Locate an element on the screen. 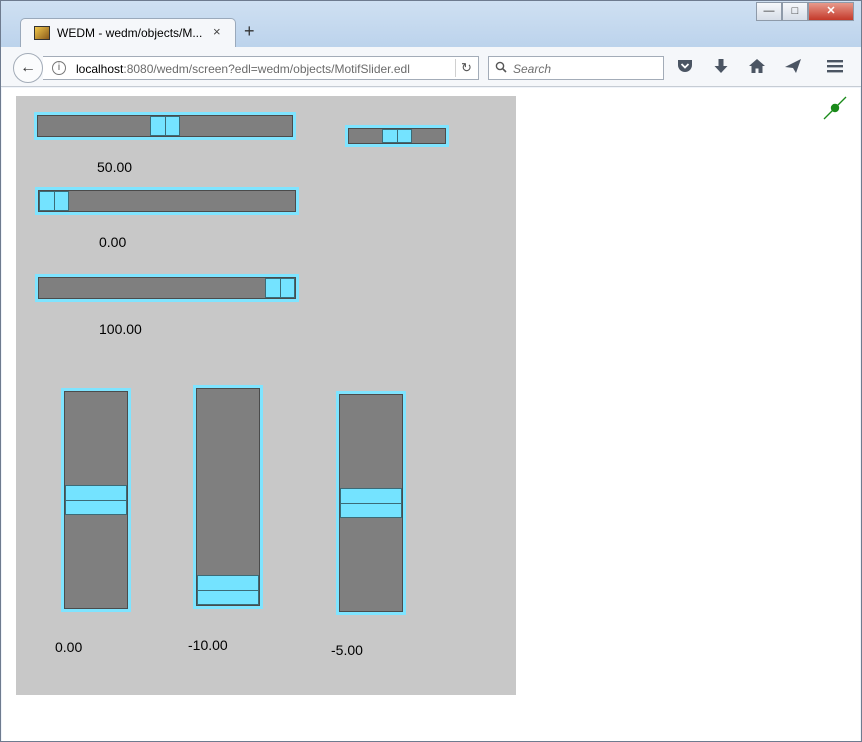 This screenshot has height=742, width=862. home-icon is located at coordinates (757, 68).